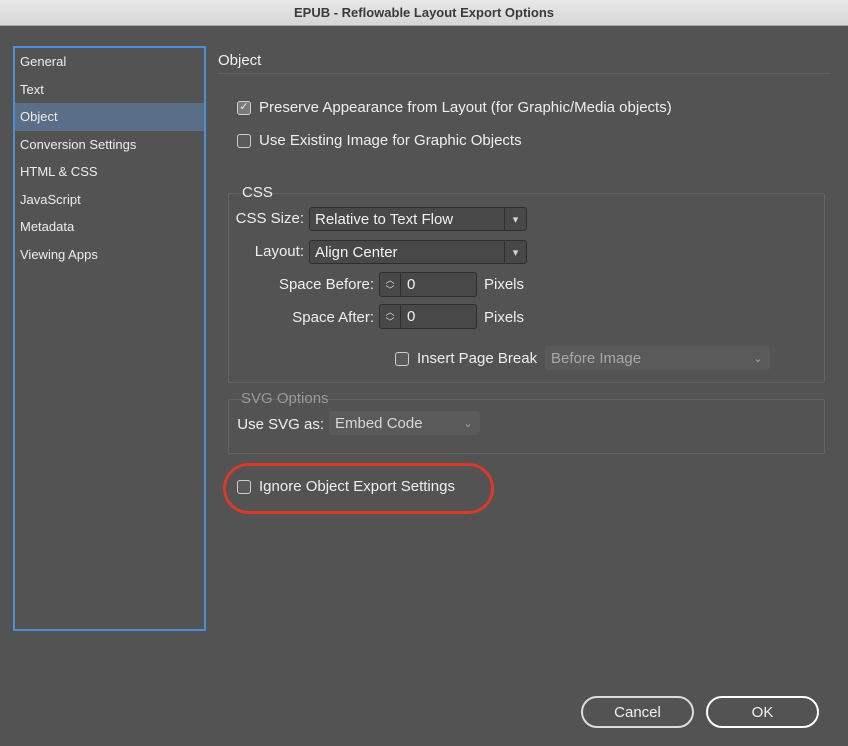 Image resolution: width=848 pixels, height=746 pixels. I want to click on sidebar-item-metadata: Metadata, so click(109, 227).